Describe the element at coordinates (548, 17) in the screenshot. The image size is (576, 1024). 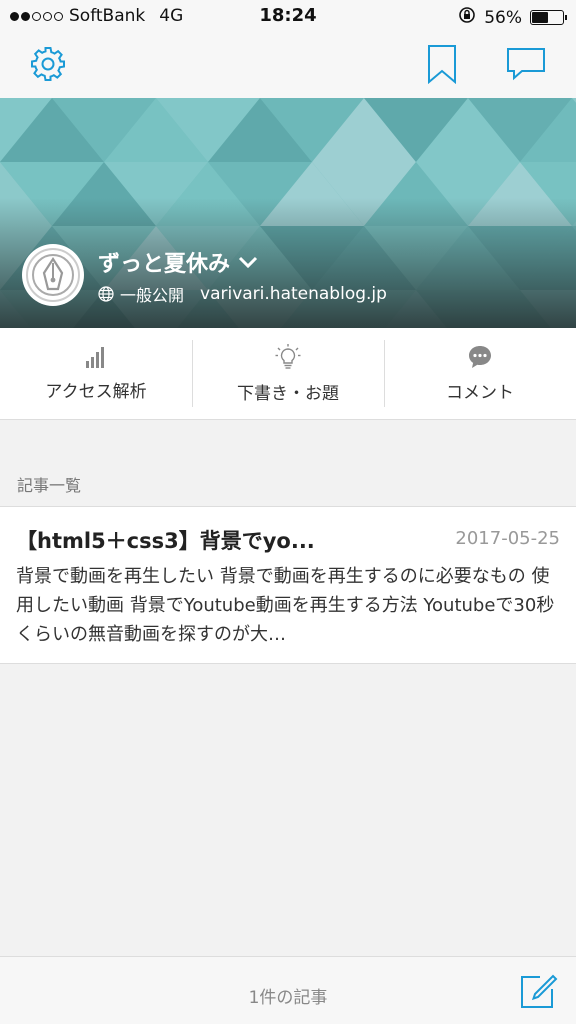
I see `battery-icon` at that location.